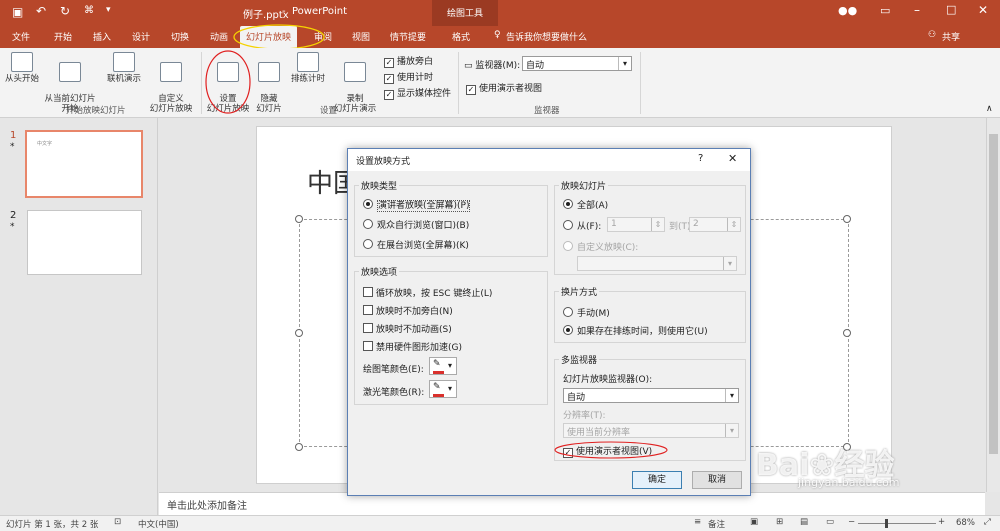  I want to click on use-timings-checkbox: ✓ 使用计时, so click(408, 77).